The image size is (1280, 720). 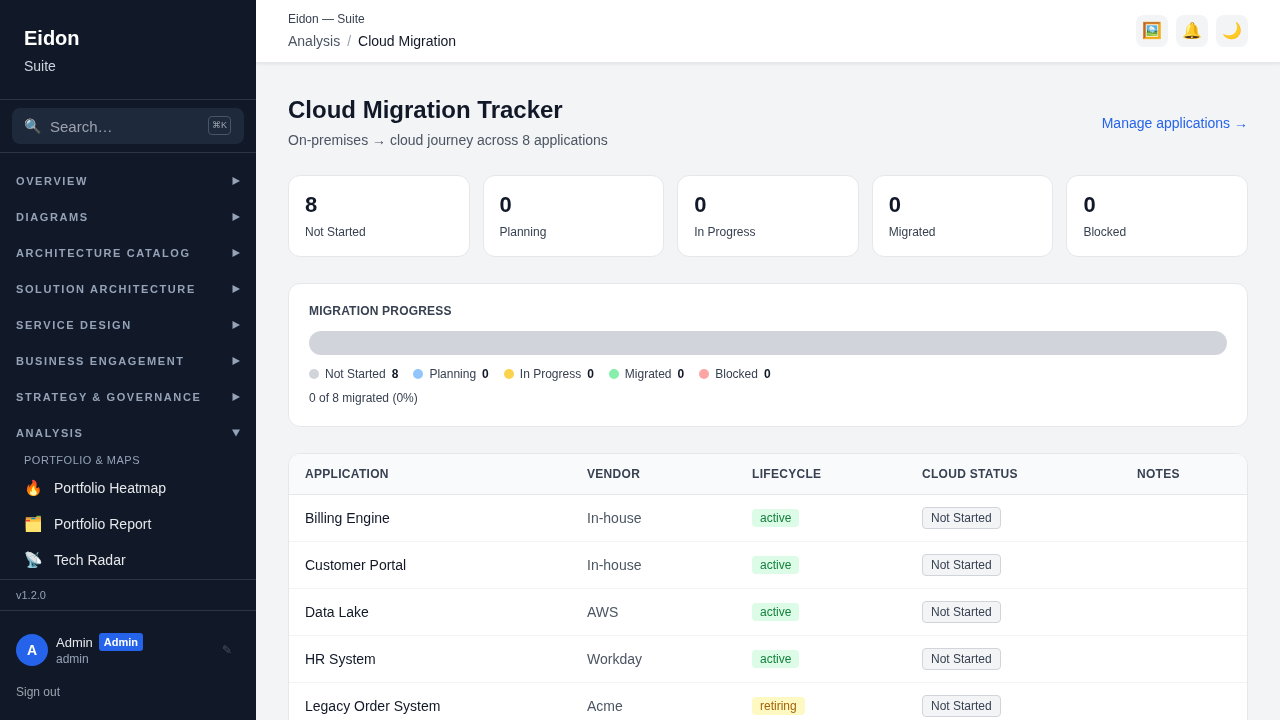 I want to click on stat-label: Migrated, so click(x=912, y=232).